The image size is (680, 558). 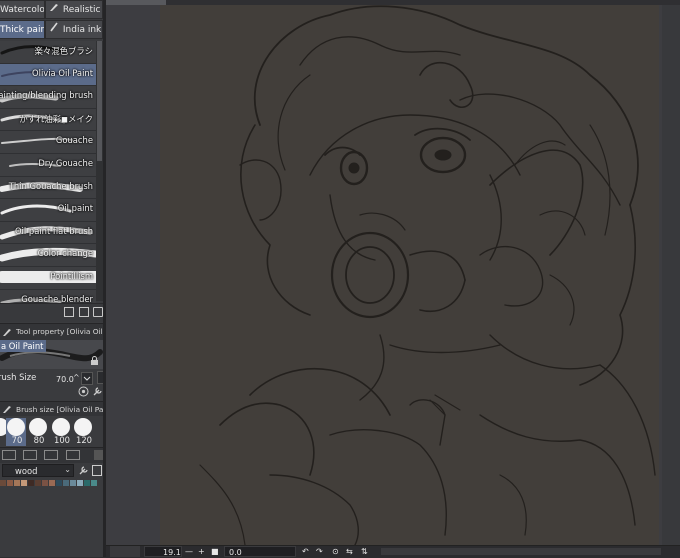 What do you see at coordinates (521, 551) in the screenshot?
I see `horizontal-scrollbar` at bounding box center [521, 551].